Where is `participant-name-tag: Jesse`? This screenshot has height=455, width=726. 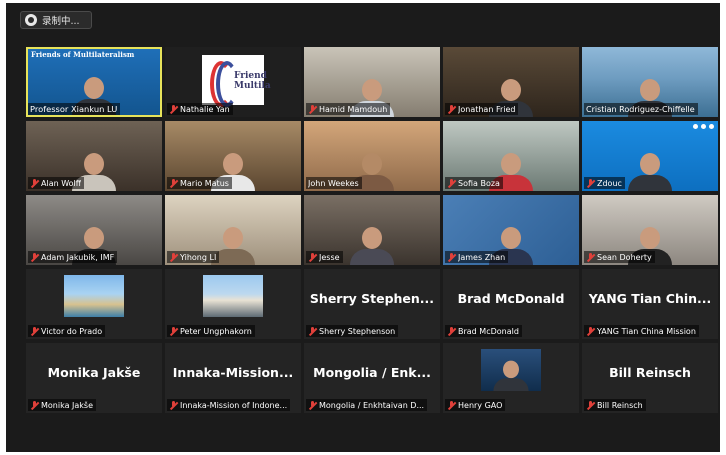
participant-name-tag: Jesse is located at coordinates (324, 257).